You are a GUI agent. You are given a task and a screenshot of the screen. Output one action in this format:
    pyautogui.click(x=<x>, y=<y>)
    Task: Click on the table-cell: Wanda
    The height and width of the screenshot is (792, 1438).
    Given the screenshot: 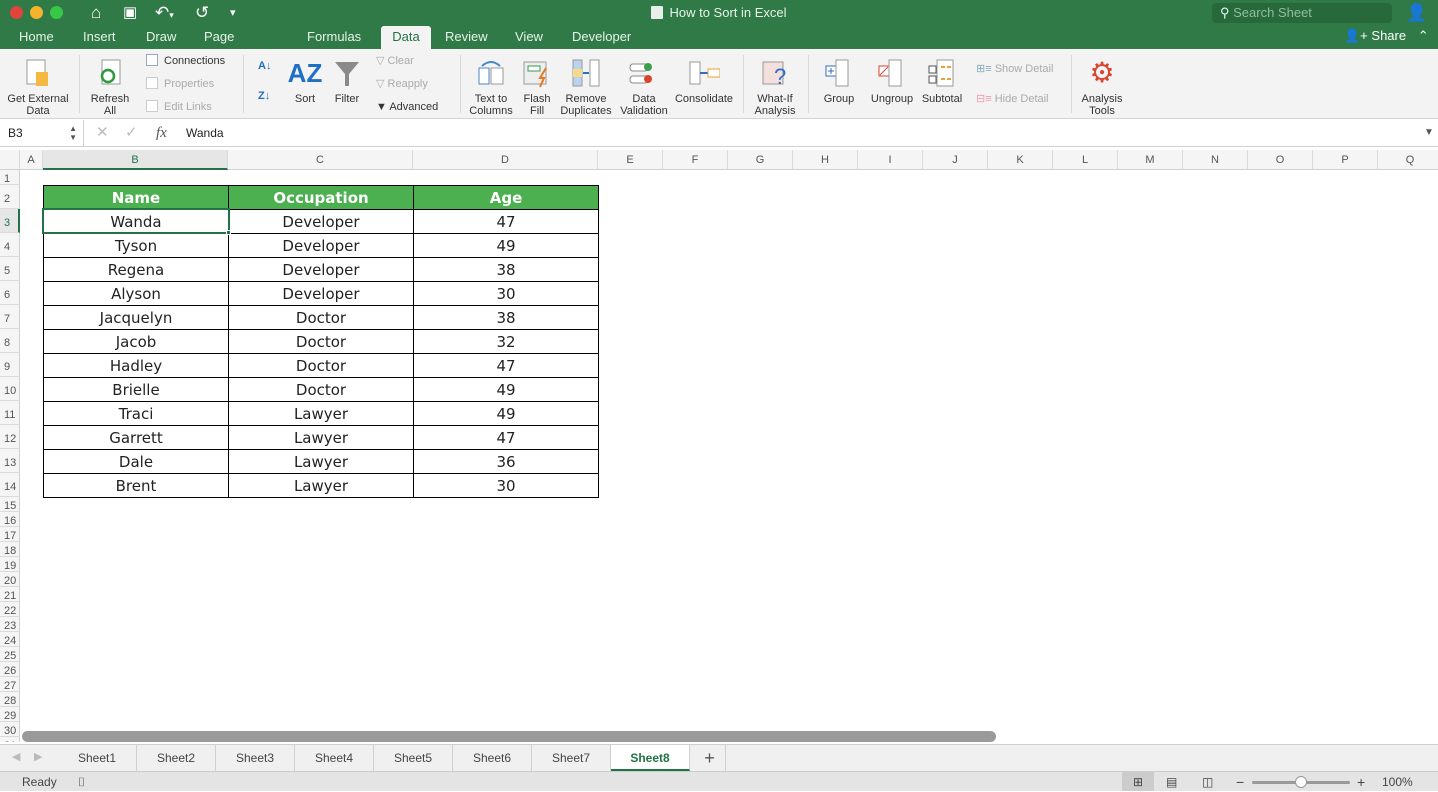 What is the action you would take?
    pyautogui.click(x=136, y=221)
    